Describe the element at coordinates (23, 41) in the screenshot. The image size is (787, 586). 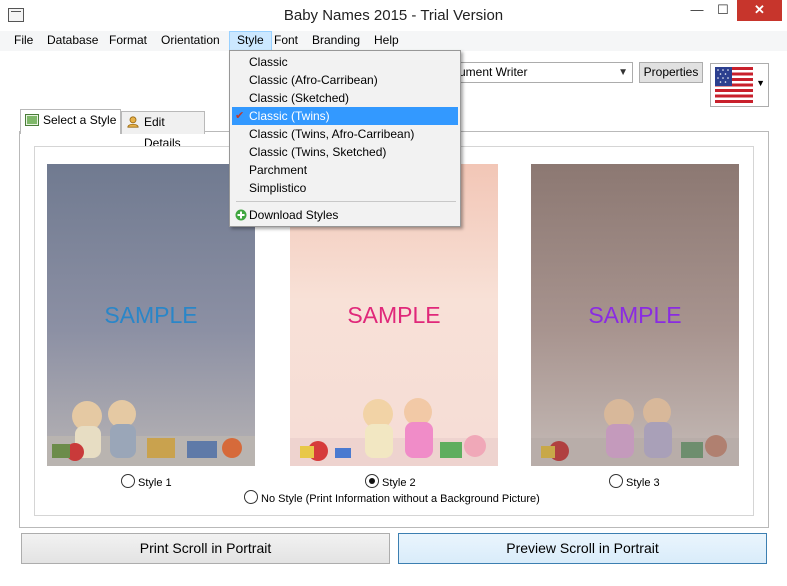
I see `menu-file: File` at that location.